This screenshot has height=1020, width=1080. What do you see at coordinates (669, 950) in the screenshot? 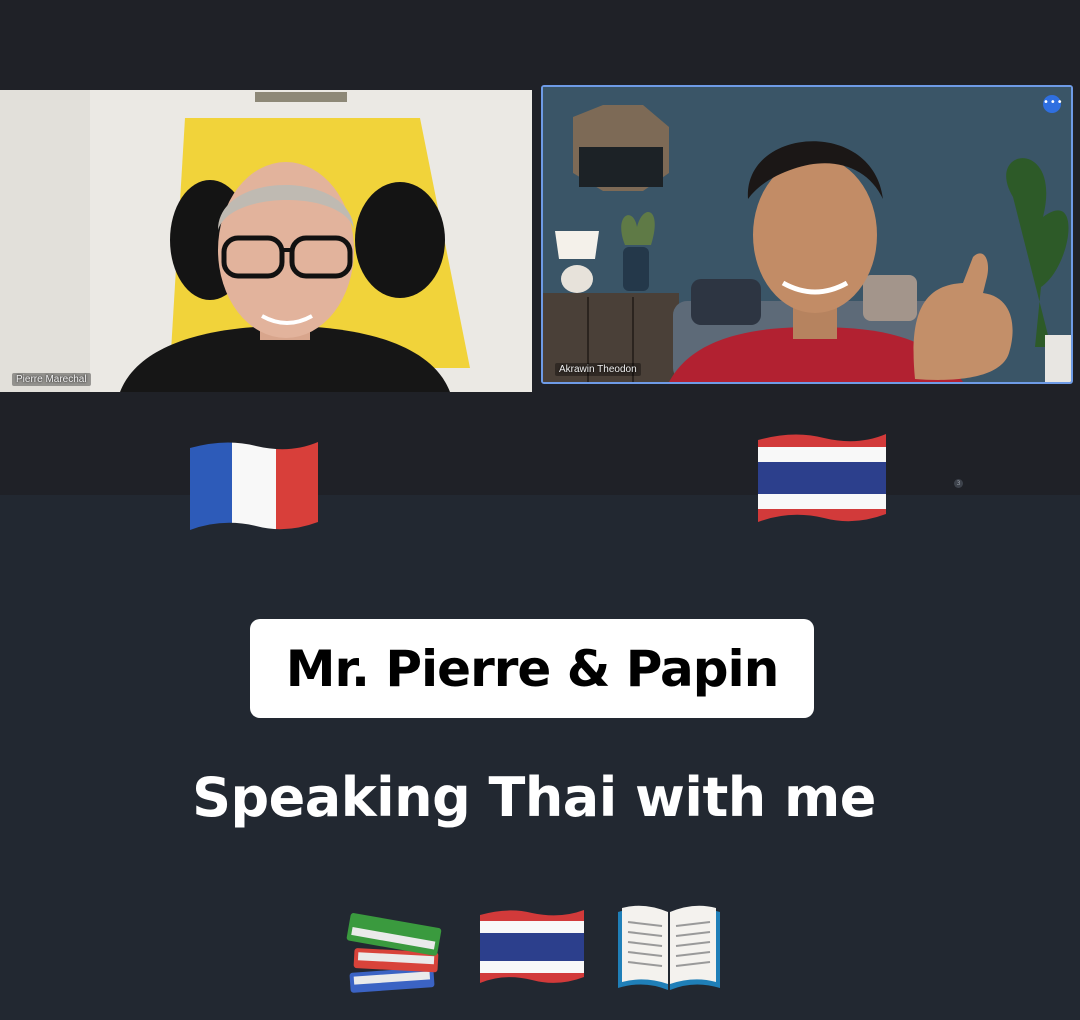
I see `open-book-icon` at bounding box center [669, 950].